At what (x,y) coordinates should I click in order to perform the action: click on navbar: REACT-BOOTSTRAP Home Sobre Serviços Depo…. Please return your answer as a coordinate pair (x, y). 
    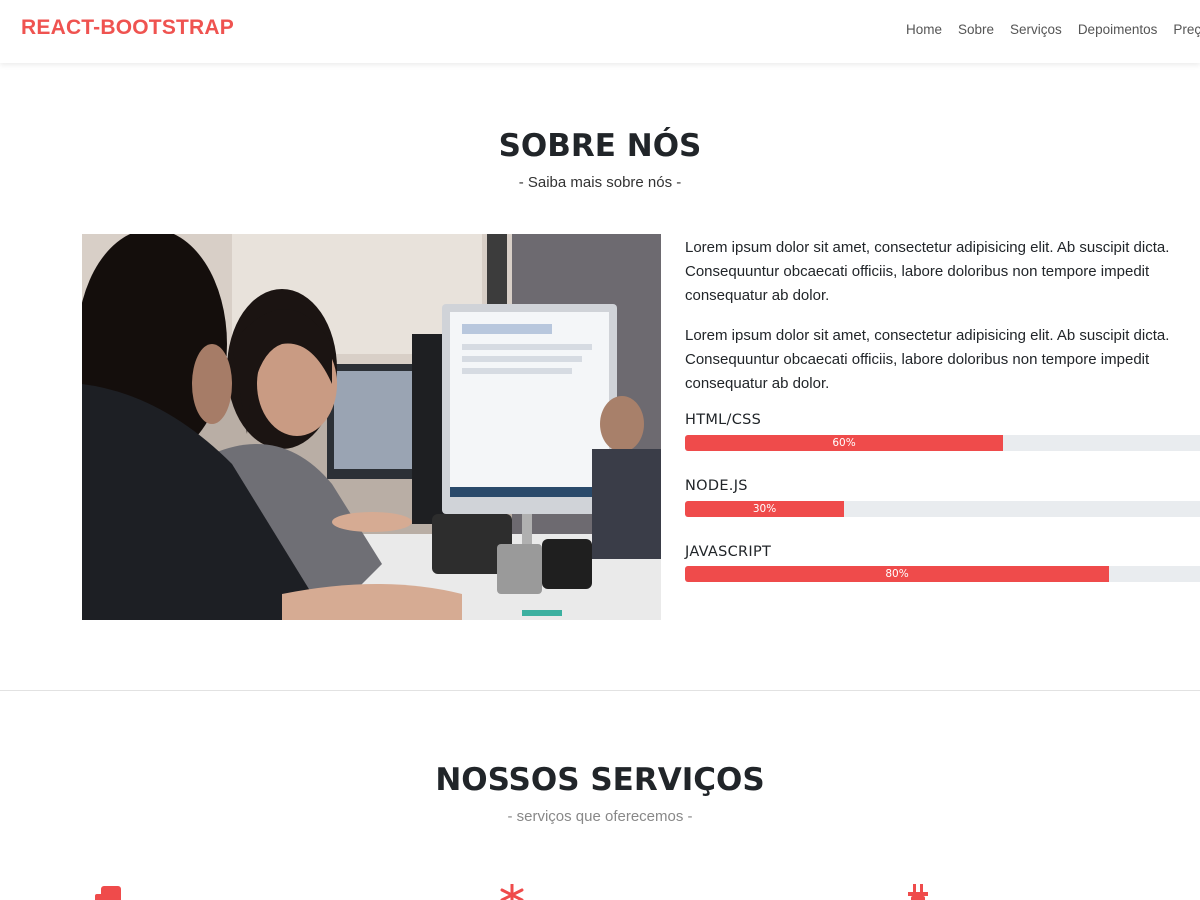
    Looking at the image, I should click on (600, 31).